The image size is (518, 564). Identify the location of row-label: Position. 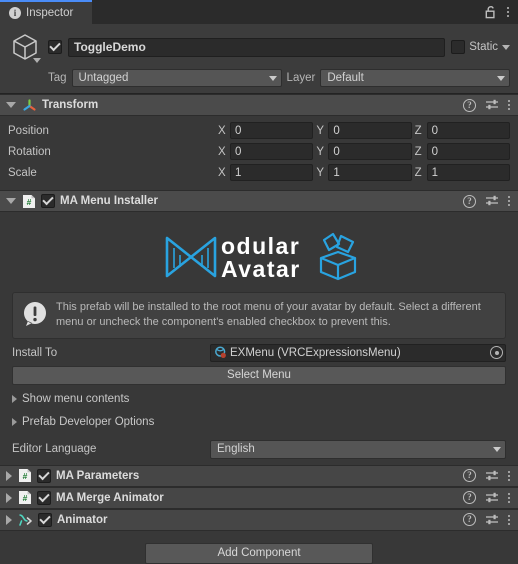
(28, 130).